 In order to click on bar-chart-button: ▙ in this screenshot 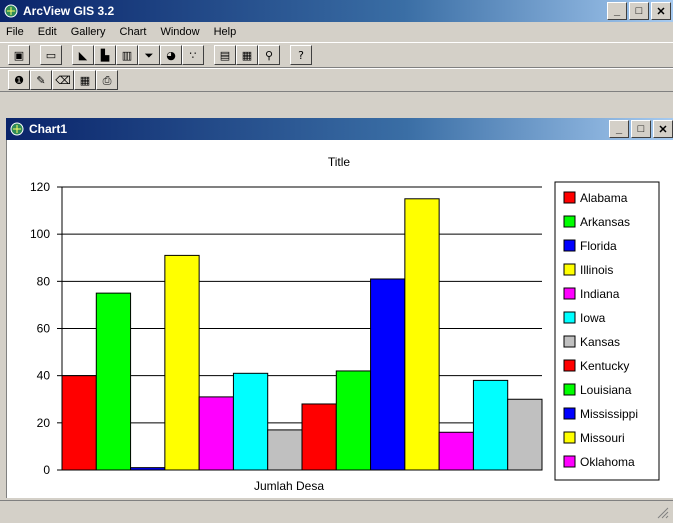, I will do `click(105, 55)`.